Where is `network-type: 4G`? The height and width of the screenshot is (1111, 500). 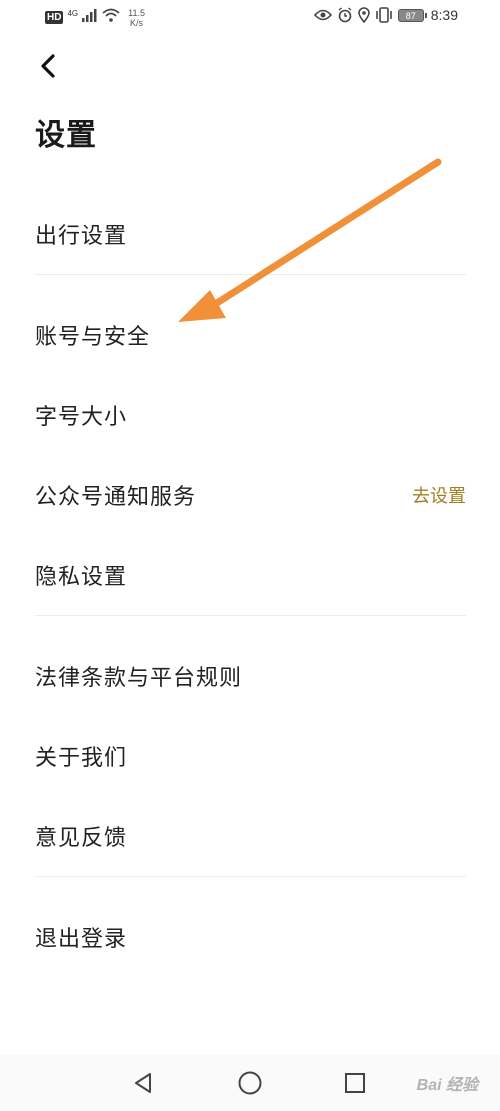
network-type: 4G is located at coordinates (73, 13).